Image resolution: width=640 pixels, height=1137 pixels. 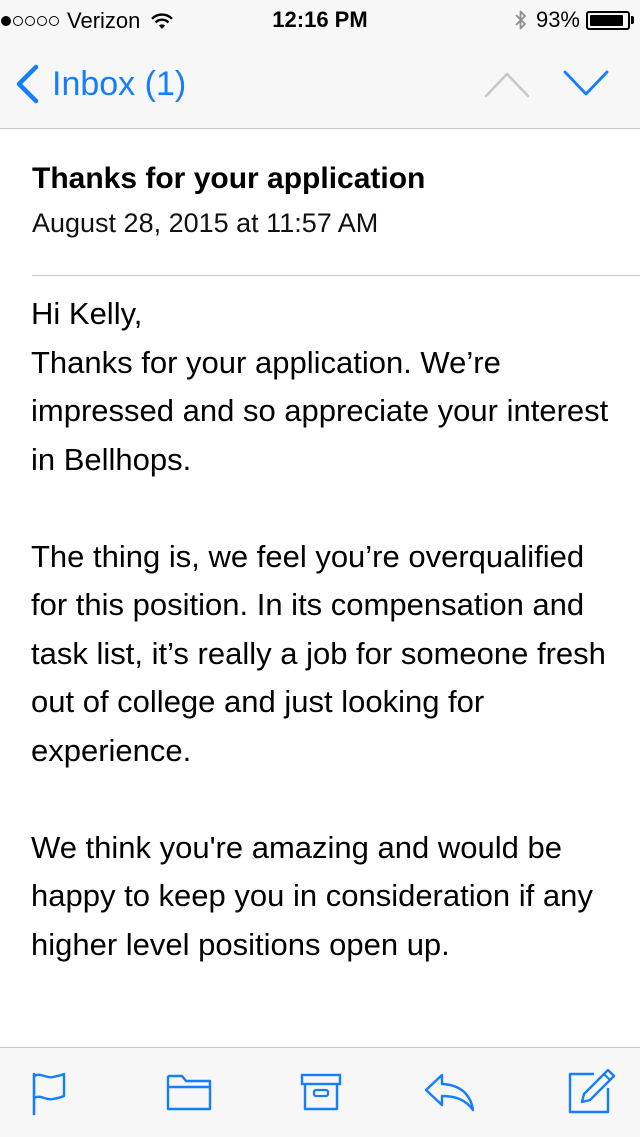 What do you see at coordinates (336, 275) in the screenshot?
I see `header-divider` at bounding box center [336, 275].